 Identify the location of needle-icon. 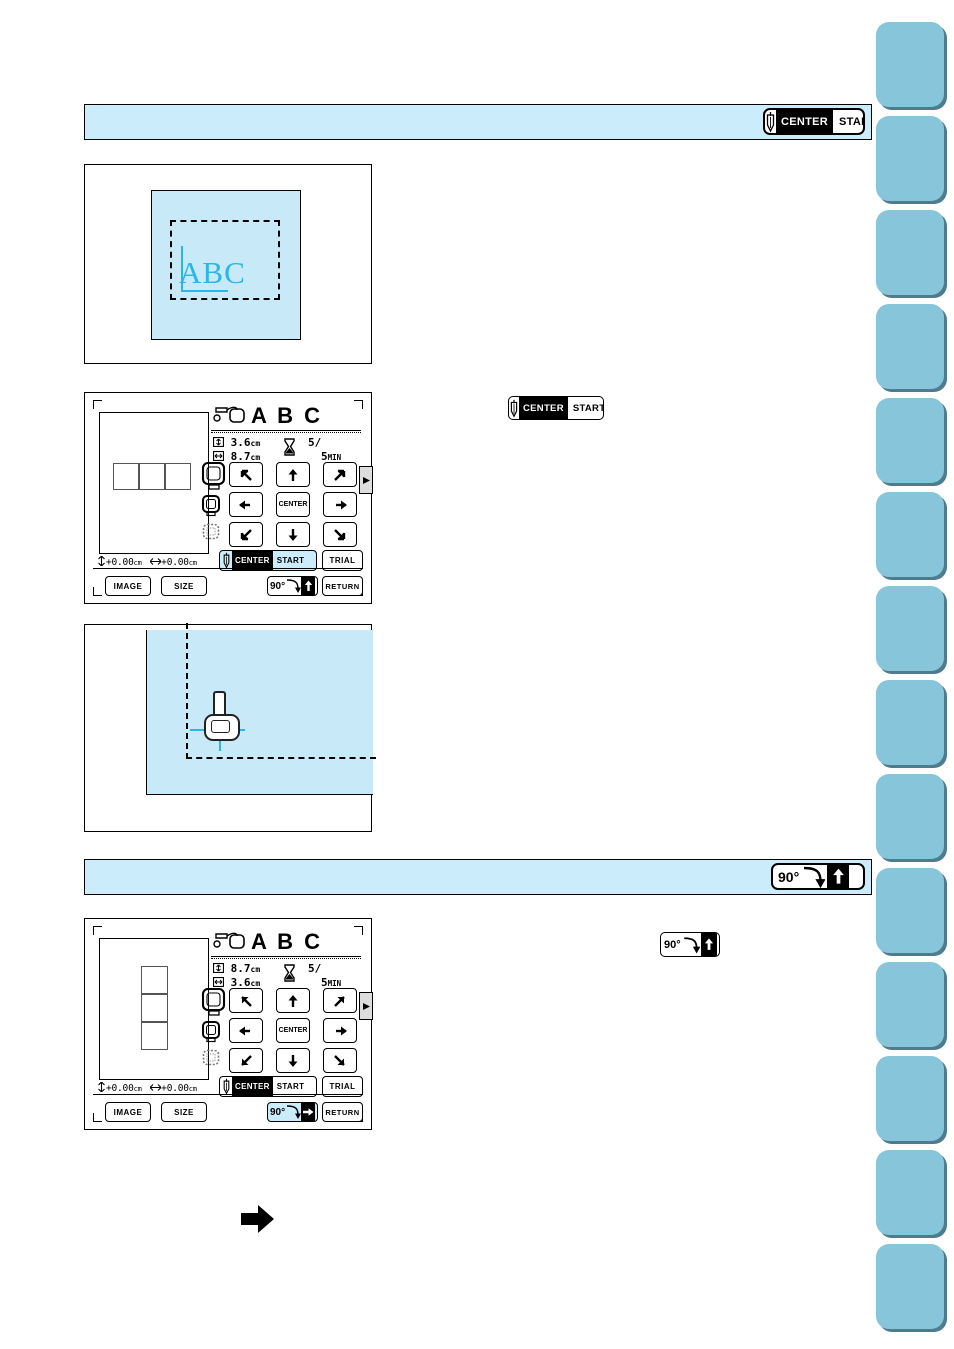
(514, 408).